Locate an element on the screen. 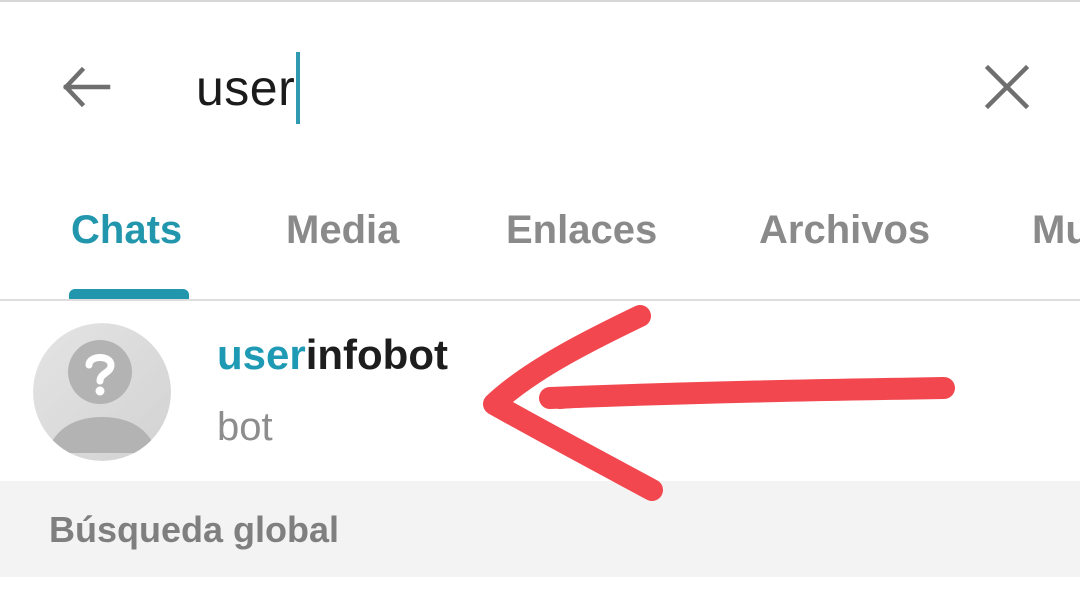  avatar is located at coordinates (102, 392).